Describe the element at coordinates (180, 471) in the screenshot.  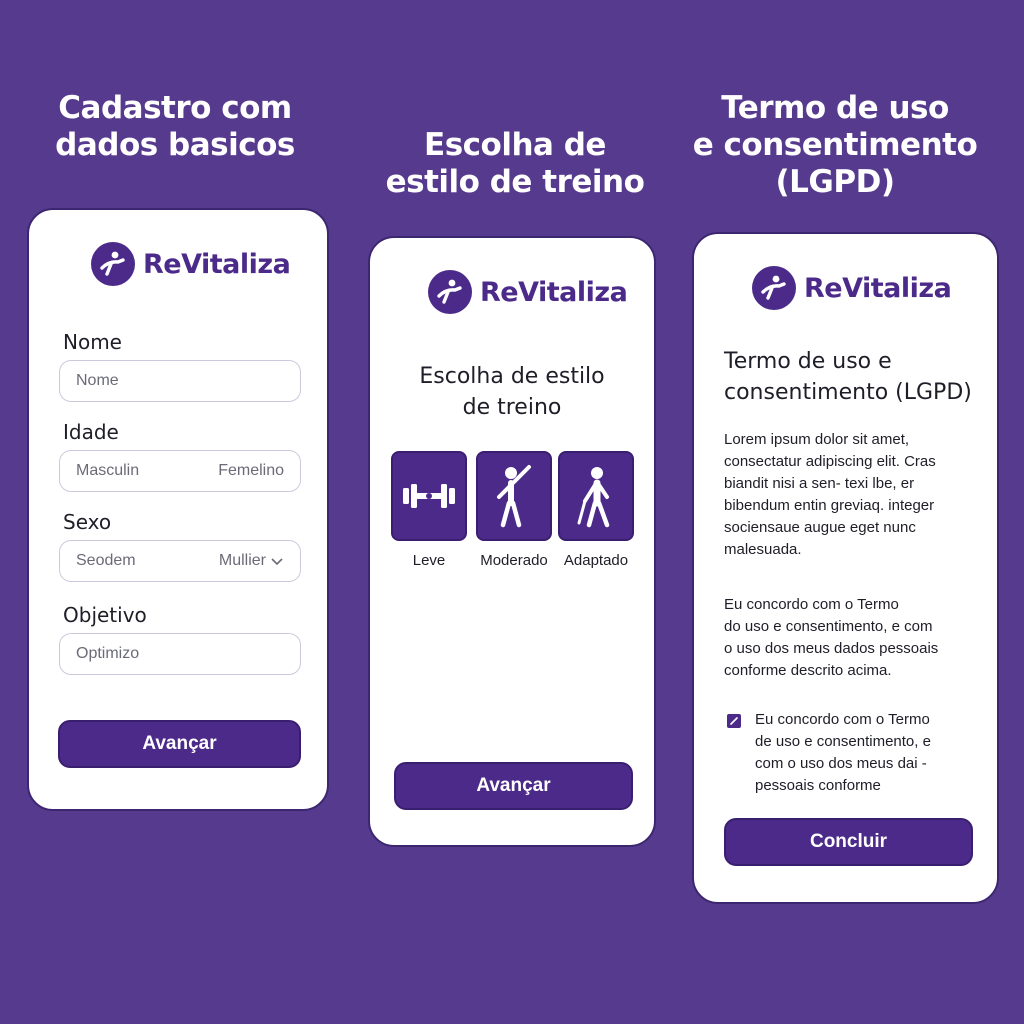
I see `idade-field: Masculin Femelino` at that location.